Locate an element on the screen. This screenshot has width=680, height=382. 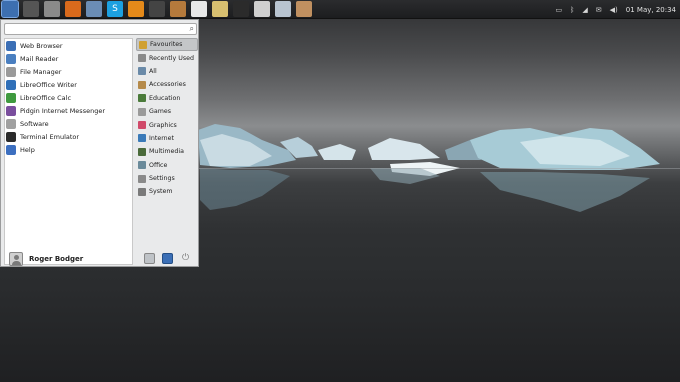
favourite-label: File Manager is located at coordinates (41, 71).